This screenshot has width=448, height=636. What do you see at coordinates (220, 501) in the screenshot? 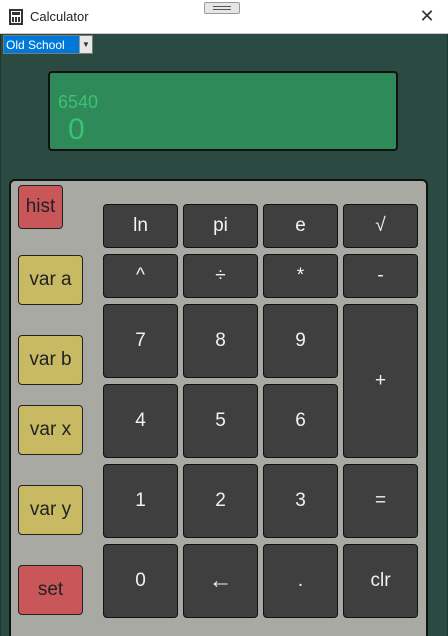
I see `digit-2-key: 2` at bounding box center [220, 501].